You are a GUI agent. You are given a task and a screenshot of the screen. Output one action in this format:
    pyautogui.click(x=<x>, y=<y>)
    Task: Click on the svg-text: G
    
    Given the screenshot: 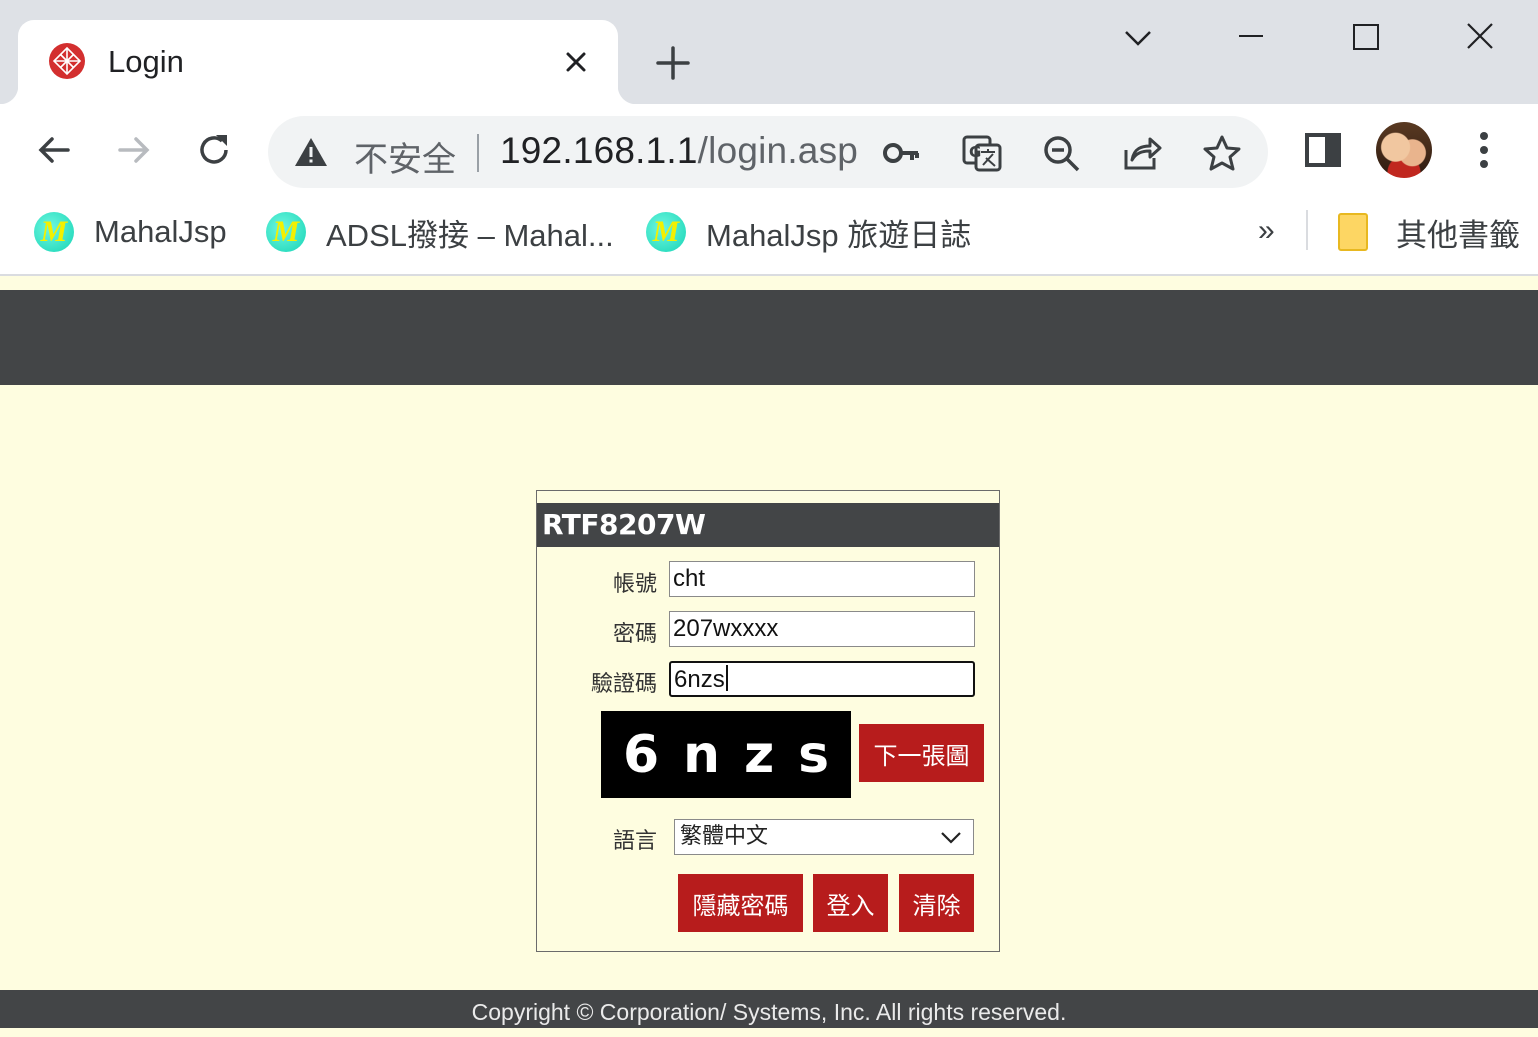 What is the action you would take?
    pyautogui.click(x=975, y=152)
    